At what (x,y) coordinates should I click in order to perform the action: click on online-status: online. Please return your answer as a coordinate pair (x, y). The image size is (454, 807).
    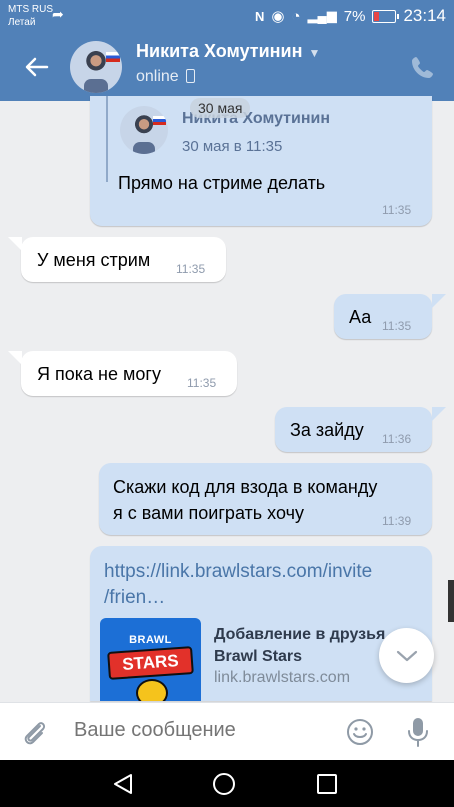
    Looking at the image, I should click on (165, 77).